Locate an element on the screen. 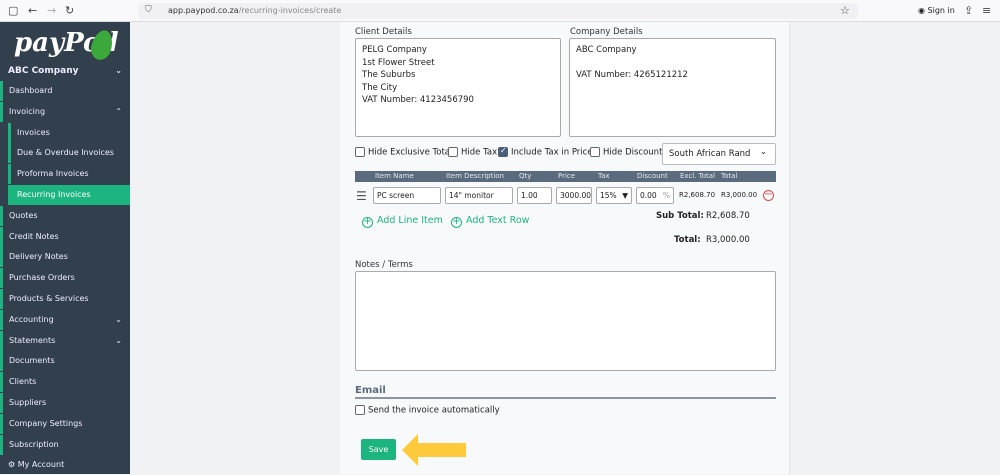 This screenshot has height=475, width=1000. sidebar-item-accounting: Accounting ⌄ is located at coordinates (65, 319).